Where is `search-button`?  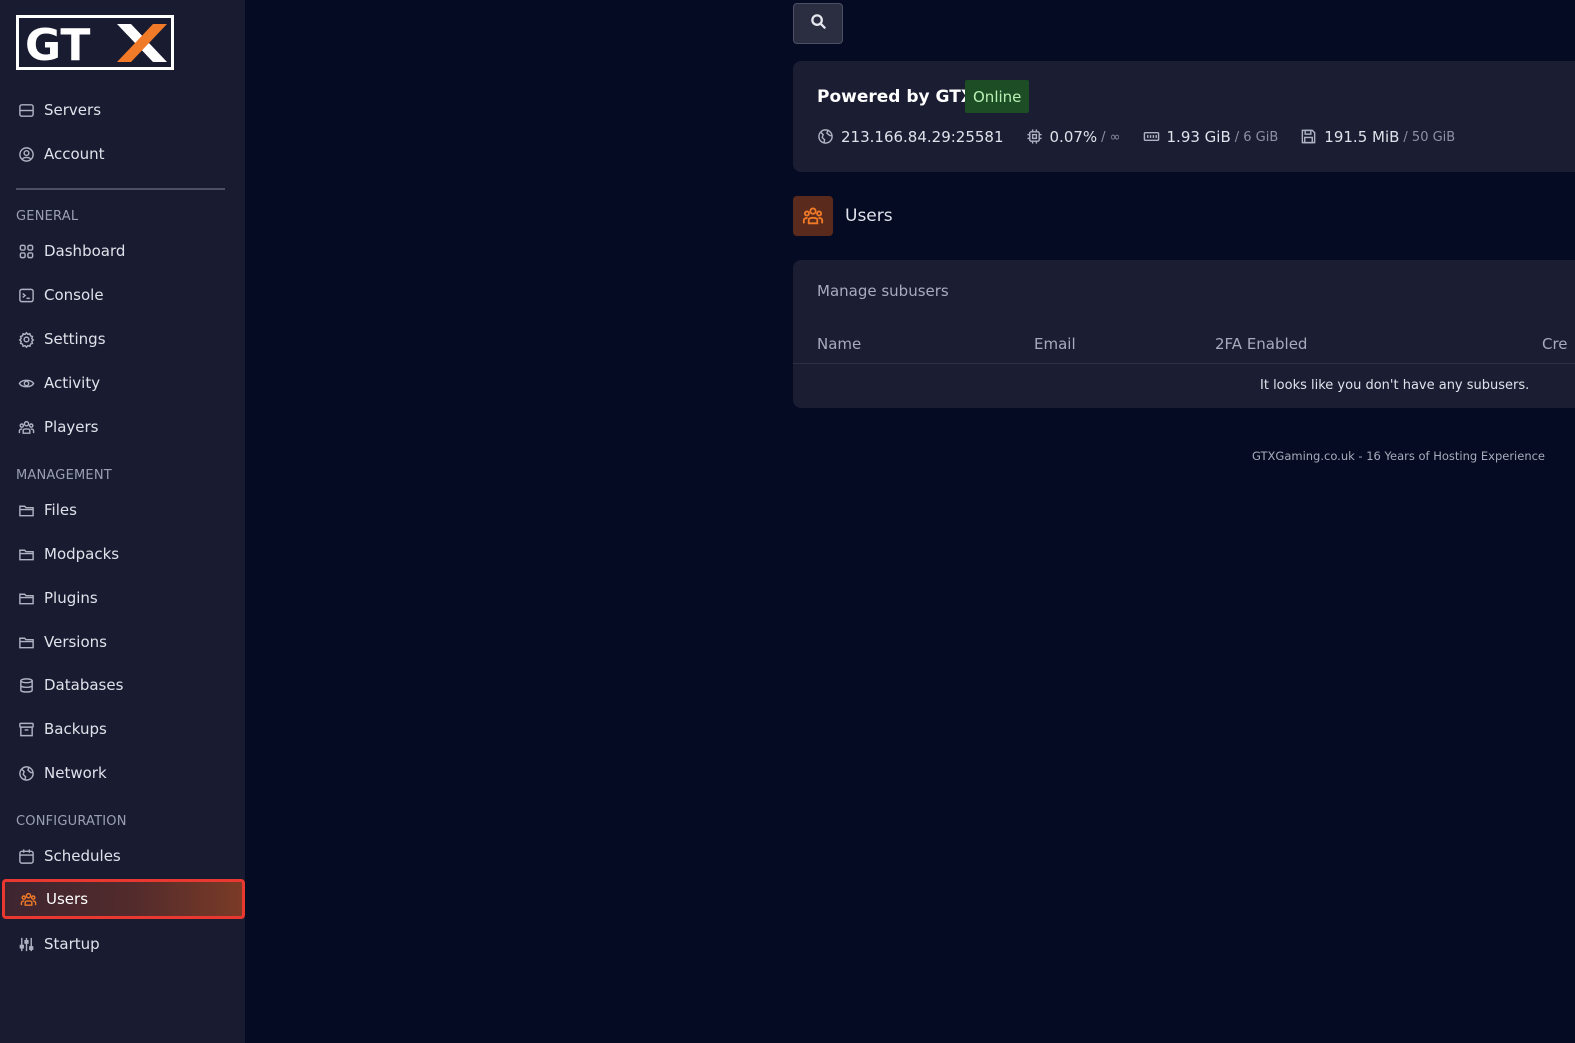
search-button is located at coordinates (818, 23).